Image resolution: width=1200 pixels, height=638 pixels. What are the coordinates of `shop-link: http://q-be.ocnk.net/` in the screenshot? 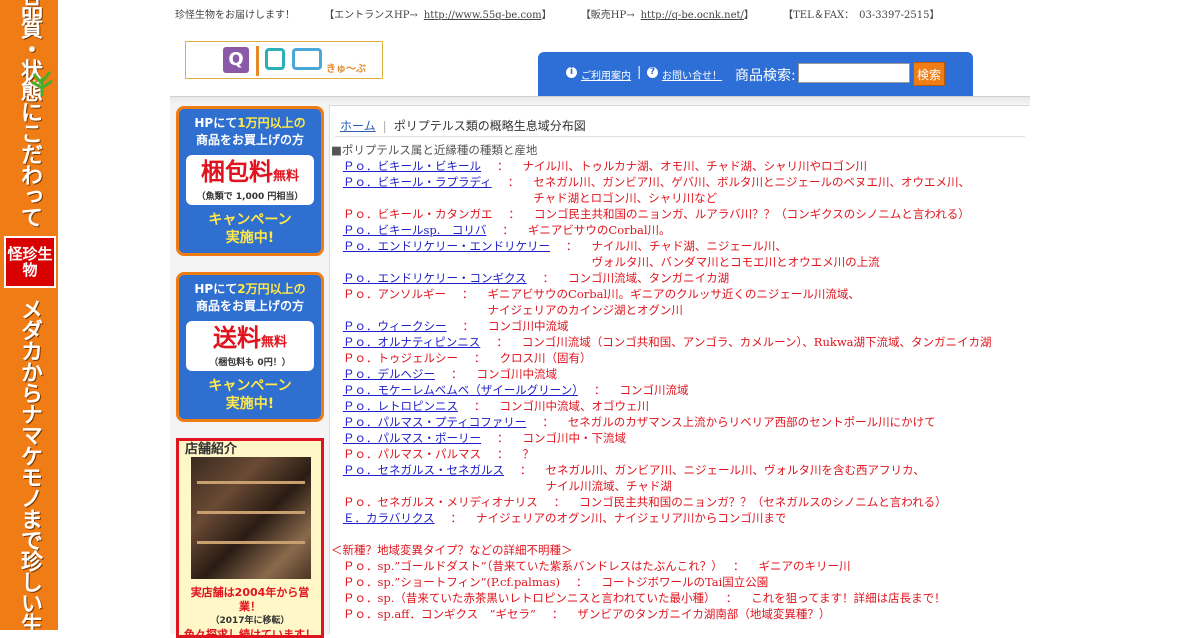 It's located at (692, 15).